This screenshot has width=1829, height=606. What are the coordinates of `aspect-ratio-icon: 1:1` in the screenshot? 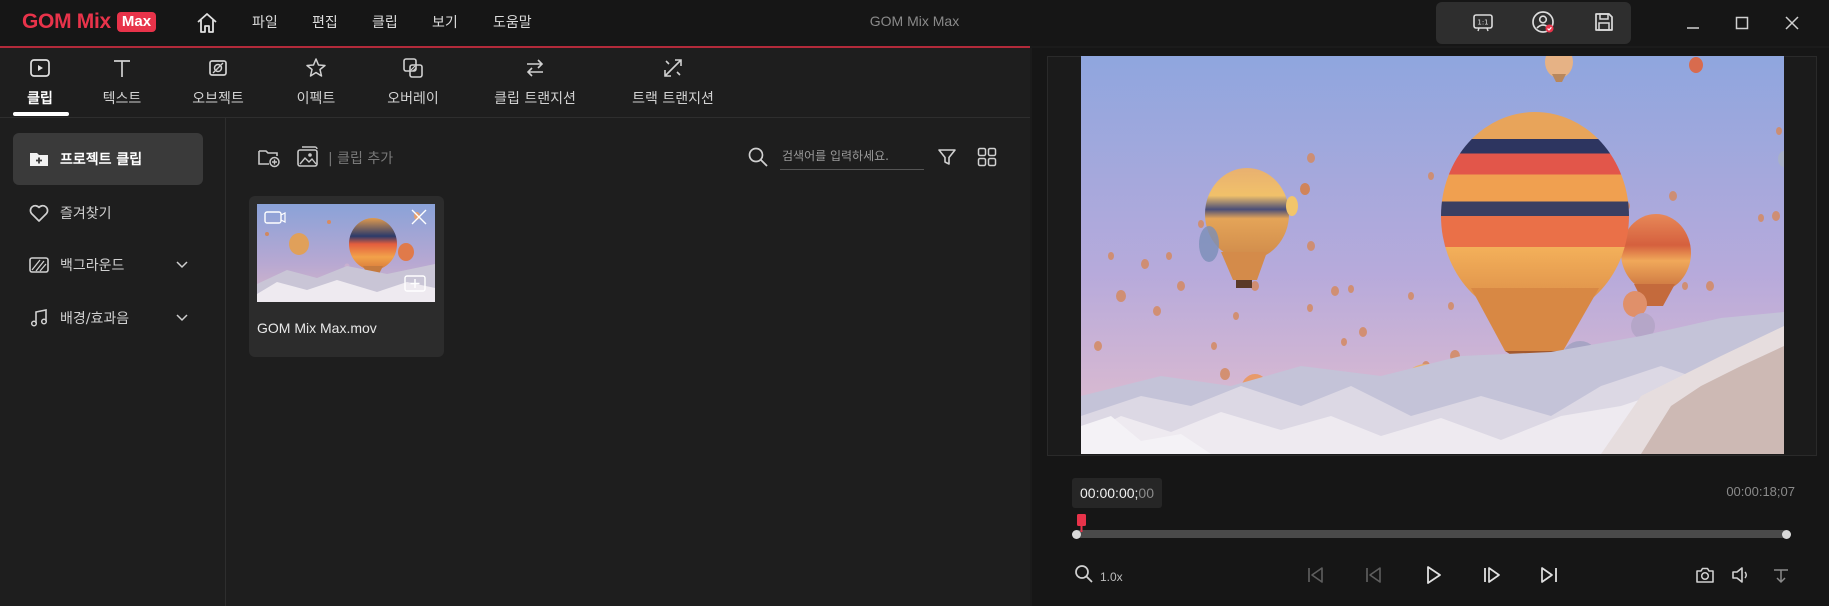 It's located at (1483, 23).